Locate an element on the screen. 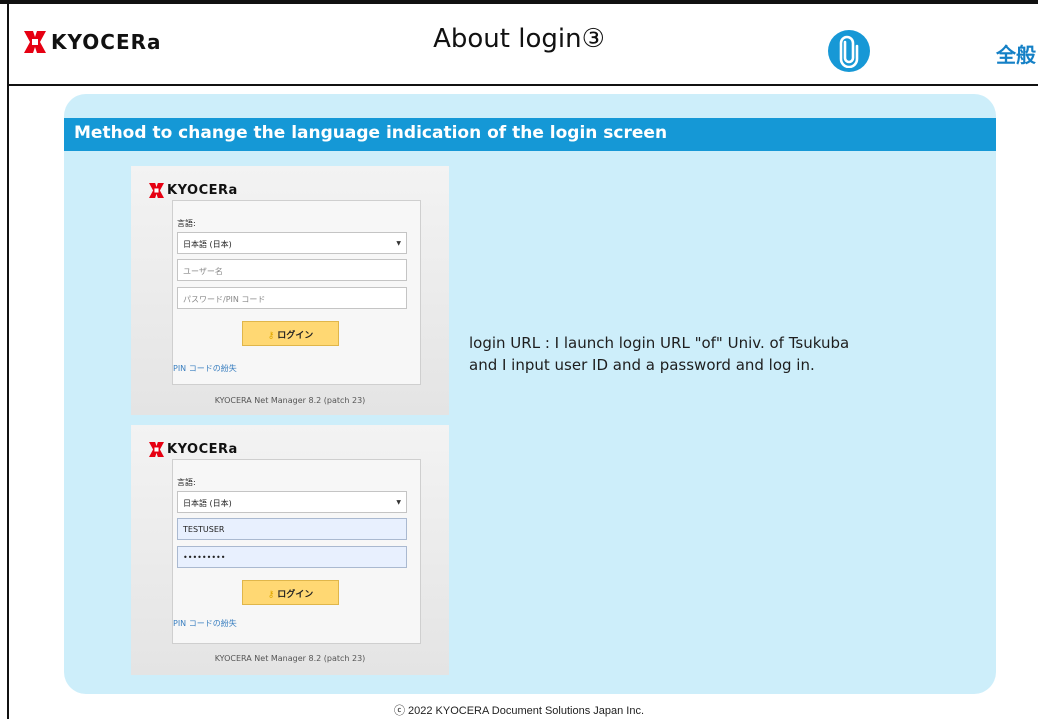 The height and width of the screenshot is (719, 1038). header-divider is located at coordinates (522, 85).